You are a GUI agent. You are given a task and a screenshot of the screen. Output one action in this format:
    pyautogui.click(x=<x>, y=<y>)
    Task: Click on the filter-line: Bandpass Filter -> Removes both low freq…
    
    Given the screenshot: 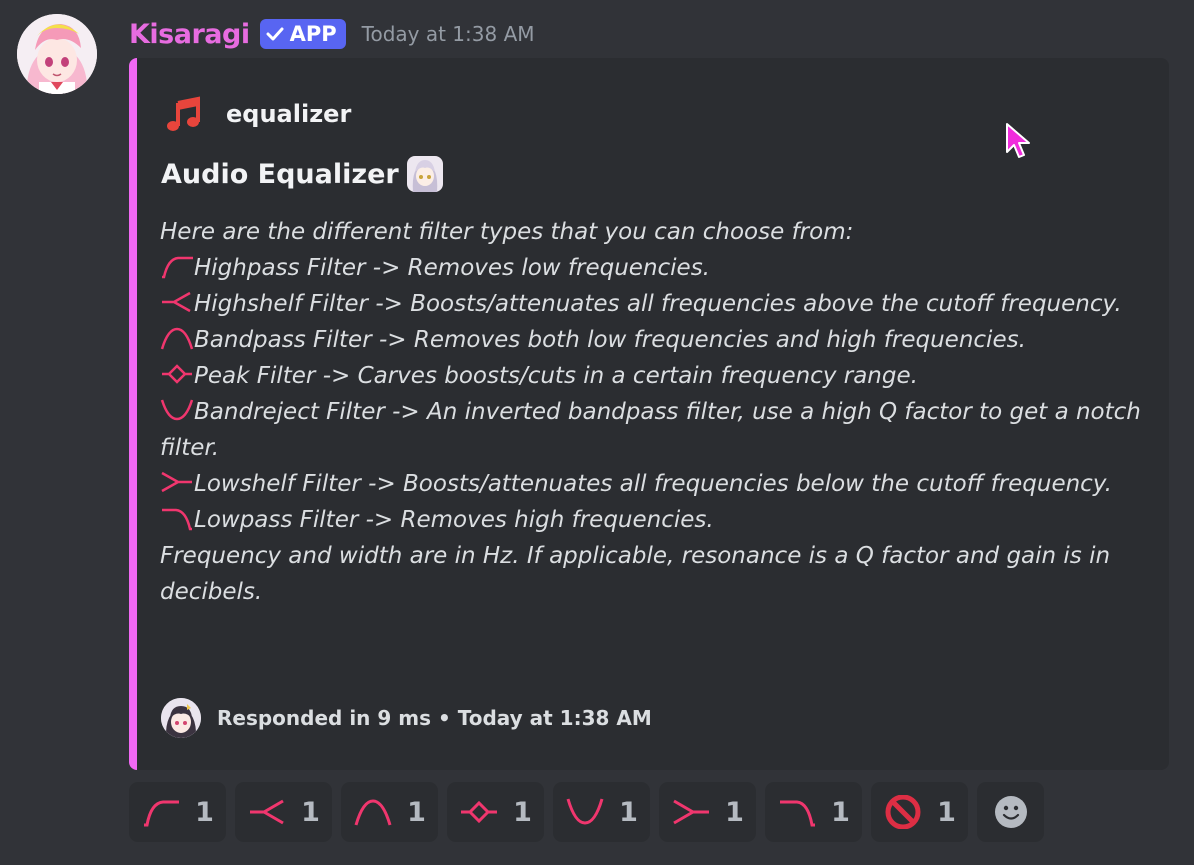 What is the action you would take?
    pyautogui.click(x=655, y=340)
    